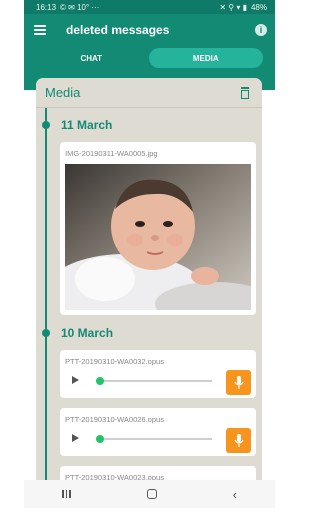 The height and width of the screenshot is (512, 320). Describe the element at coordinates (46, 7) in the screenshot. I see `status-time: 16:13` at that location.